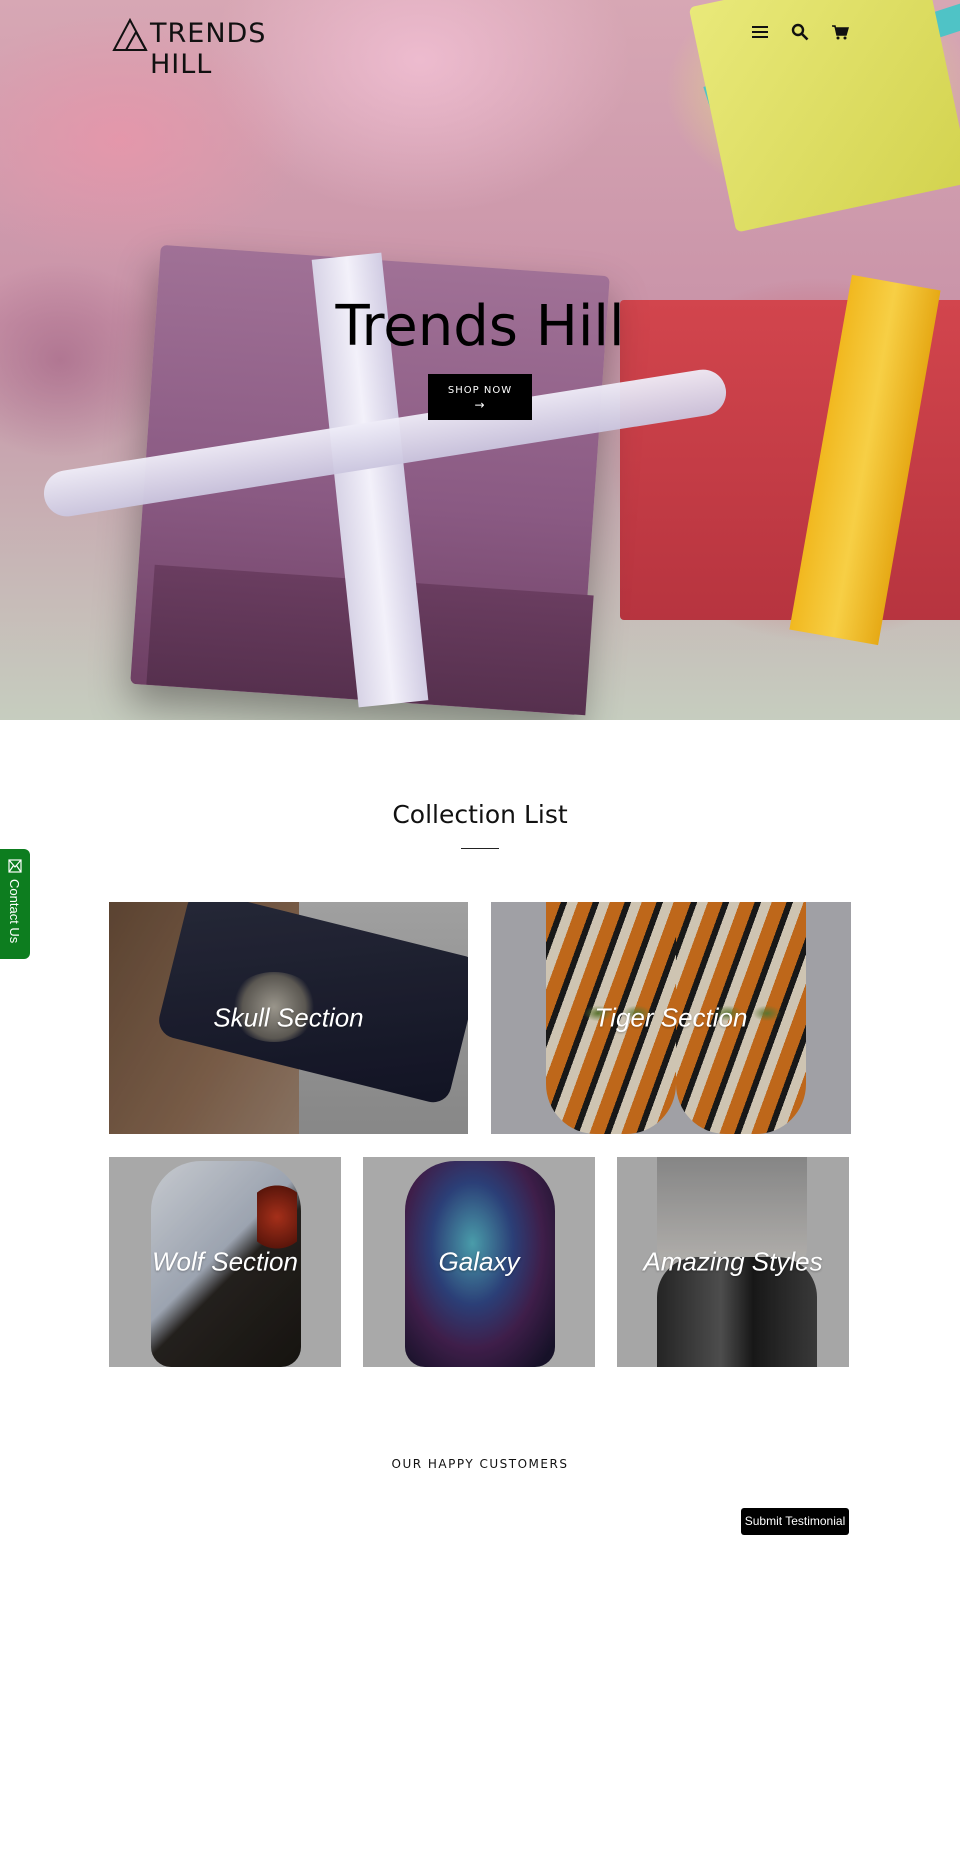  I want to click on collection-tile-galaxy: Galaxy, so click(479, 1262).